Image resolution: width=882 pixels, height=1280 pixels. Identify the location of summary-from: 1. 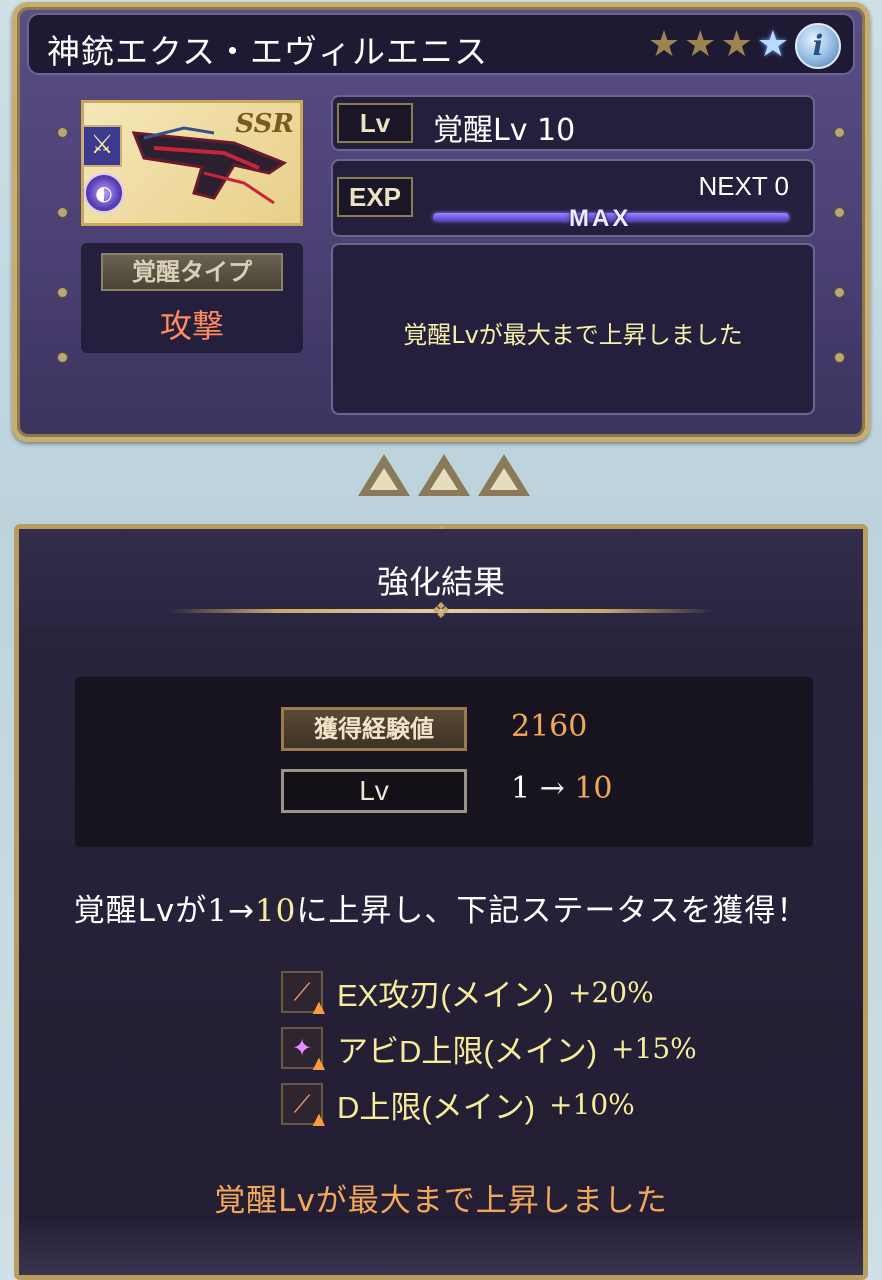
(217, 911).